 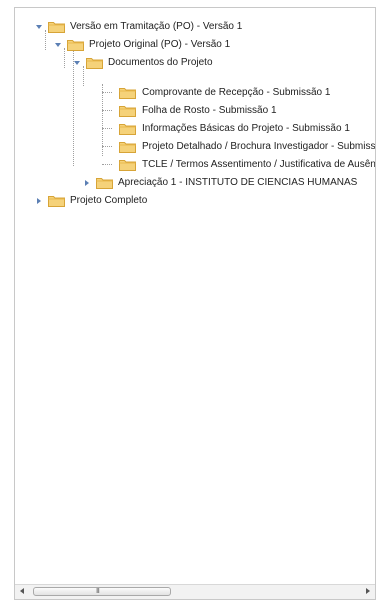 I want to click on arrow-right-icon, so click(x=368, y=591).